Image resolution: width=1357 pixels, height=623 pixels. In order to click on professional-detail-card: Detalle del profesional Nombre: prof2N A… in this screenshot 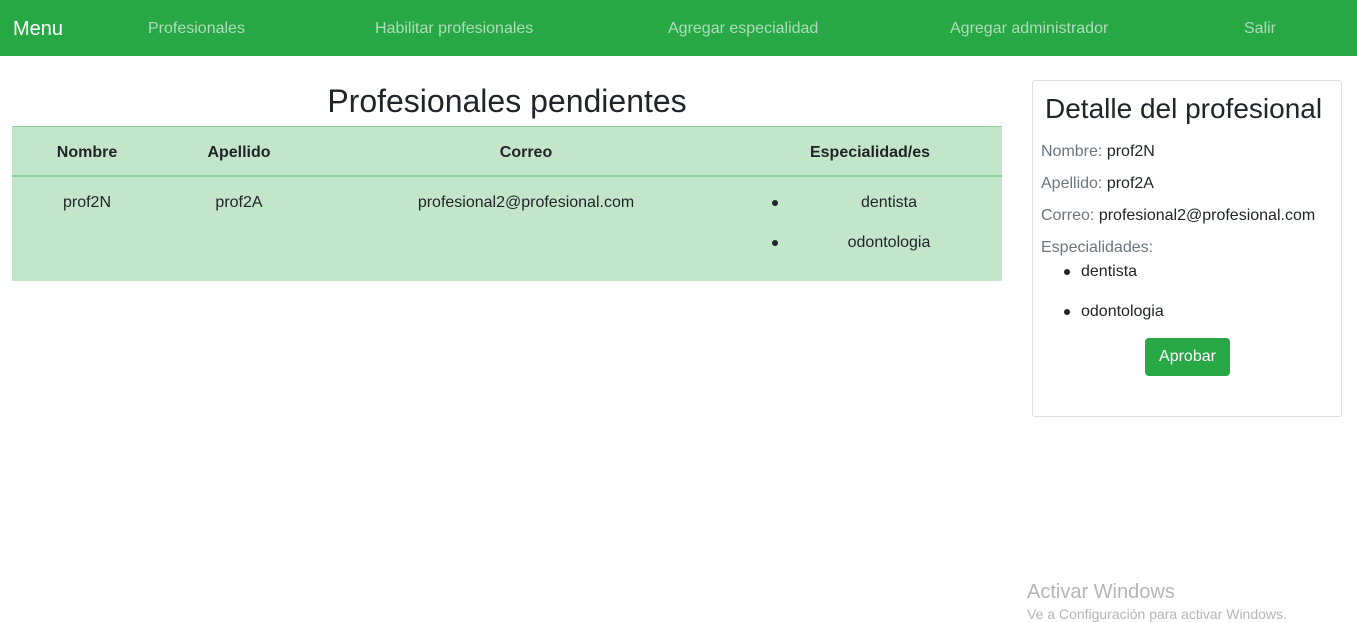, I will do `click(1187, 248)`.